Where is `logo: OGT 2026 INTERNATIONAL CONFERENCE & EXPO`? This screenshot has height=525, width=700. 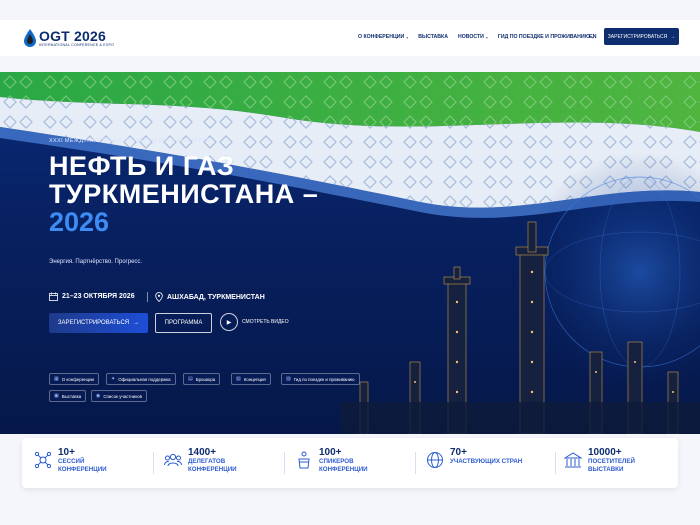
logo: OGT 2026 INTERNATIONAL CONFERENCE & EXPO is located at coordinates (74, 38).